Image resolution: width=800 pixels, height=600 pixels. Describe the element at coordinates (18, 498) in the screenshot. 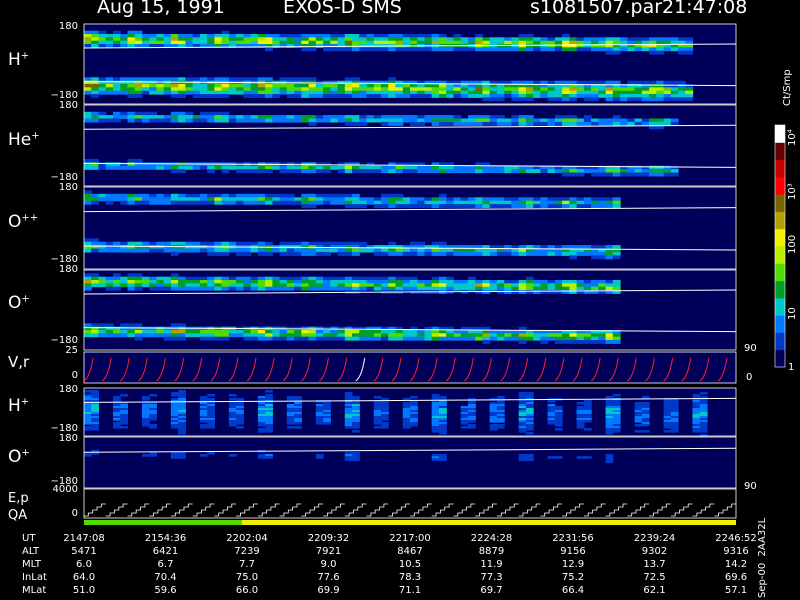

I see `panel-label-ep: E,p` at that location.